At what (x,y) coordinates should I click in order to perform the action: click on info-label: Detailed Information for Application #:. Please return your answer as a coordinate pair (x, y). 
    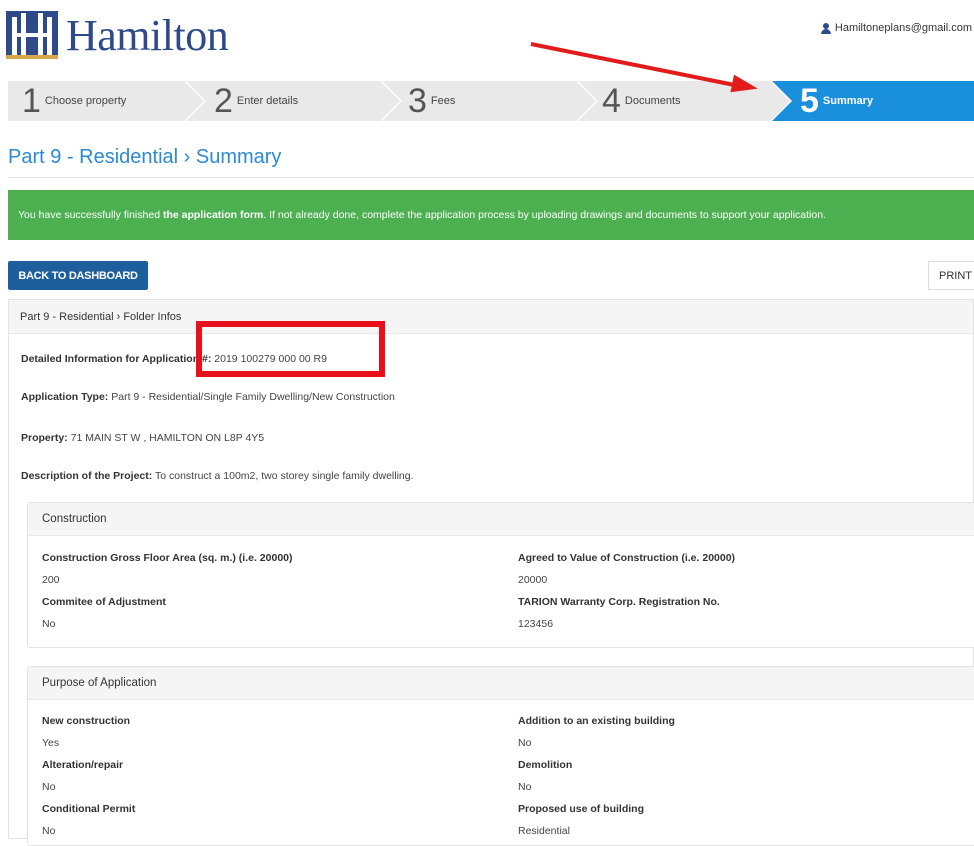
    Looking at the image, I should click on (116, 359).